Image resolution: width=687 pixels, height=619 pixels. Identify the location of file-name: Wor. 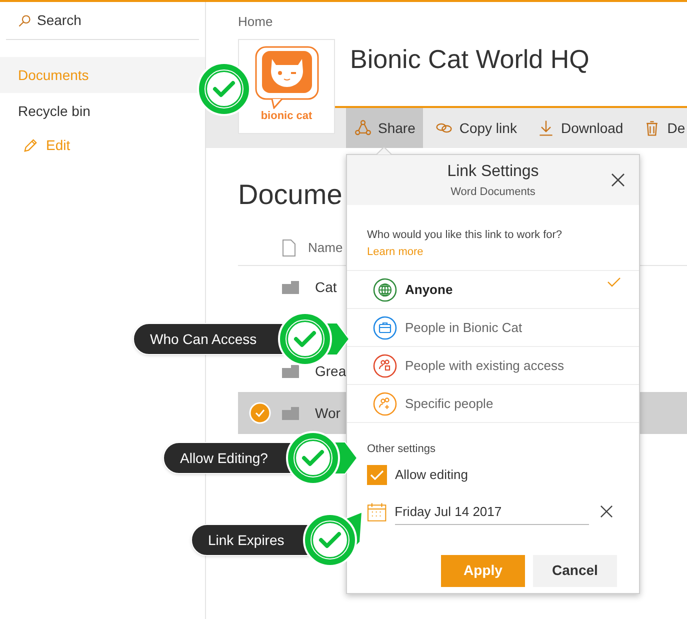
(327, 413).